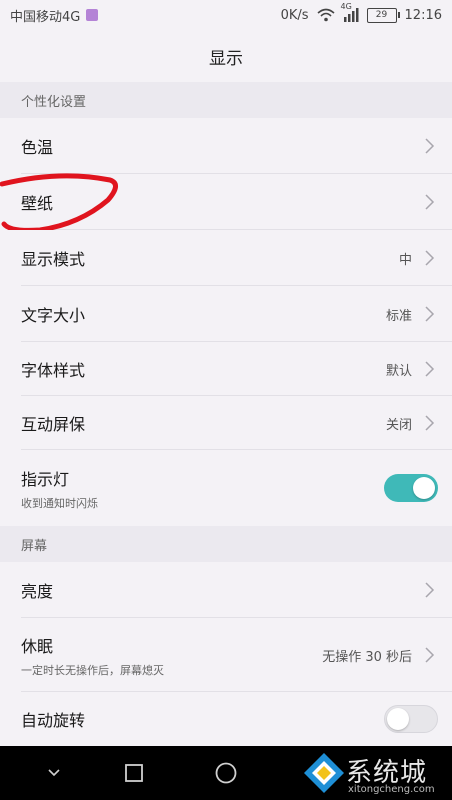 The width and height of the screenshot is (452, 800). I want to click on row-label: 指示灯, so click(45, 479).